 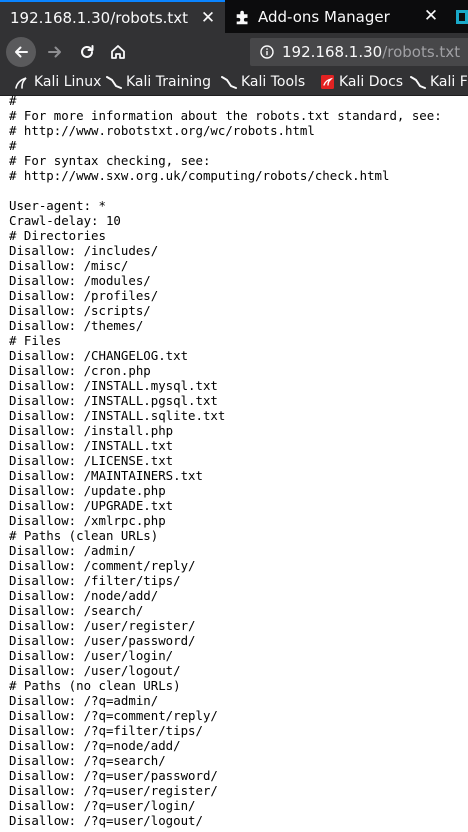 I want to click on tab-title: 192.168.1.30/robots.txt, so click(x=99, y=17).